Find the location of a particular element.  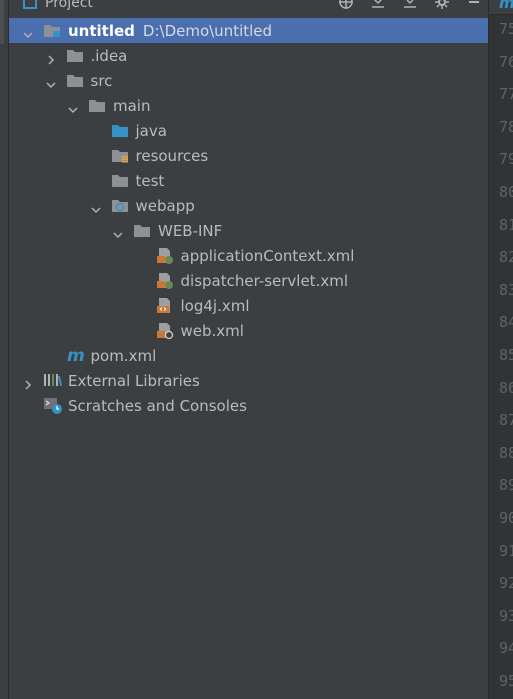

line-number: 78 is located at coordinates (506, 126).